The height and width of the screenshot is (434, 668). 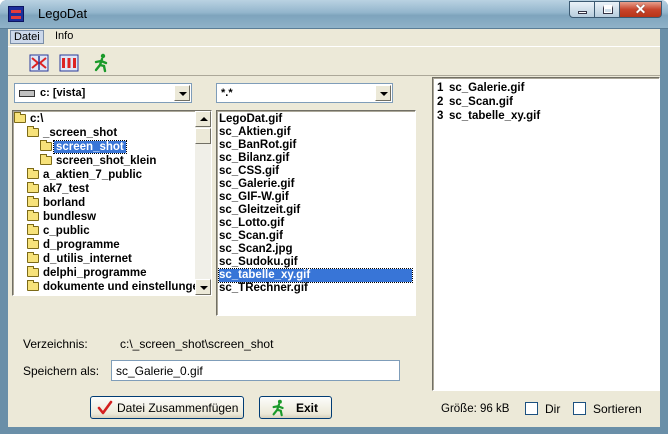 I want to click on selected-file-name: sc_Scan.gif, so click(x=481, y=102).